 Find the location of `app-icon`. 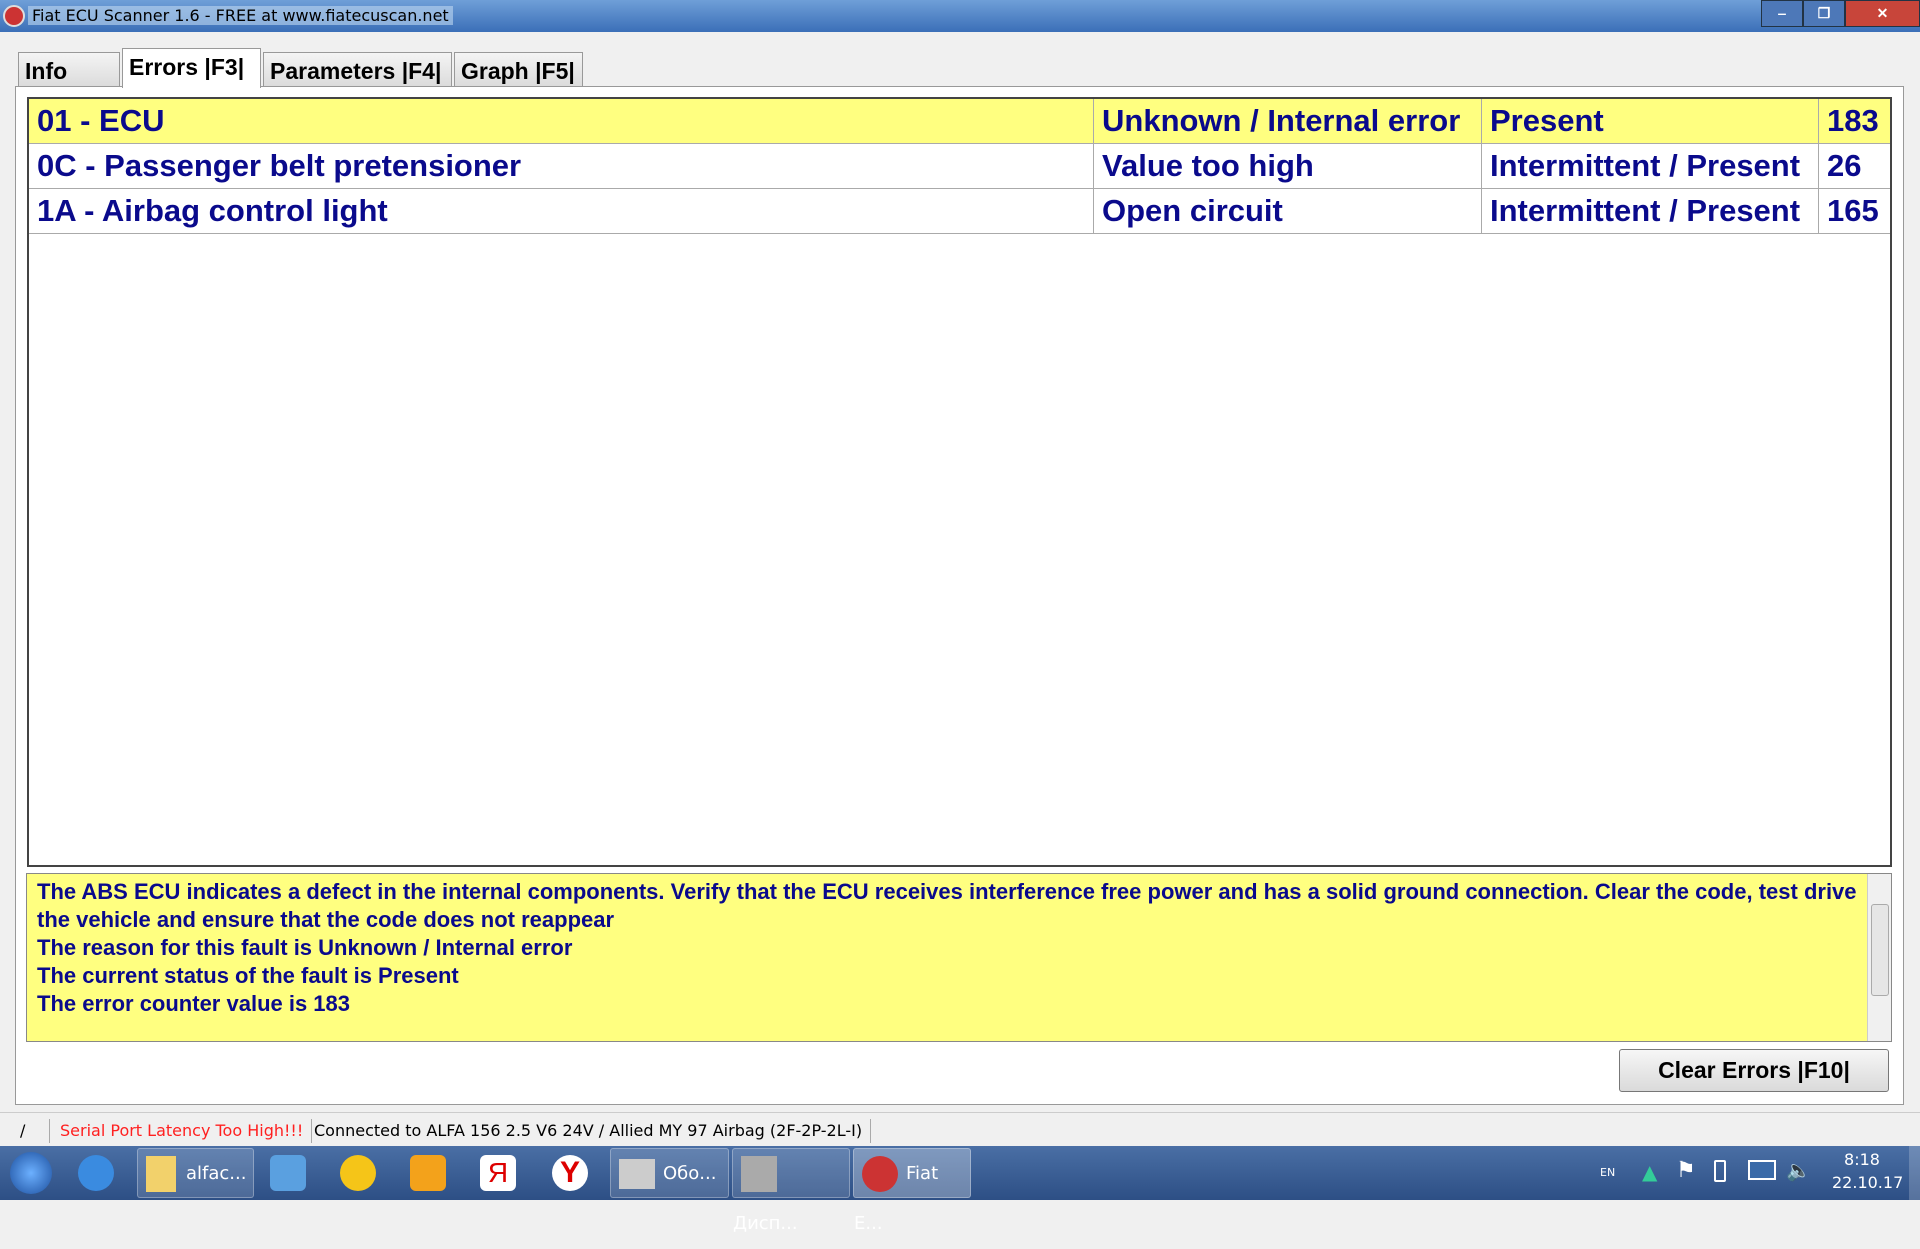

app-icon is located at coordinates (14, 16).